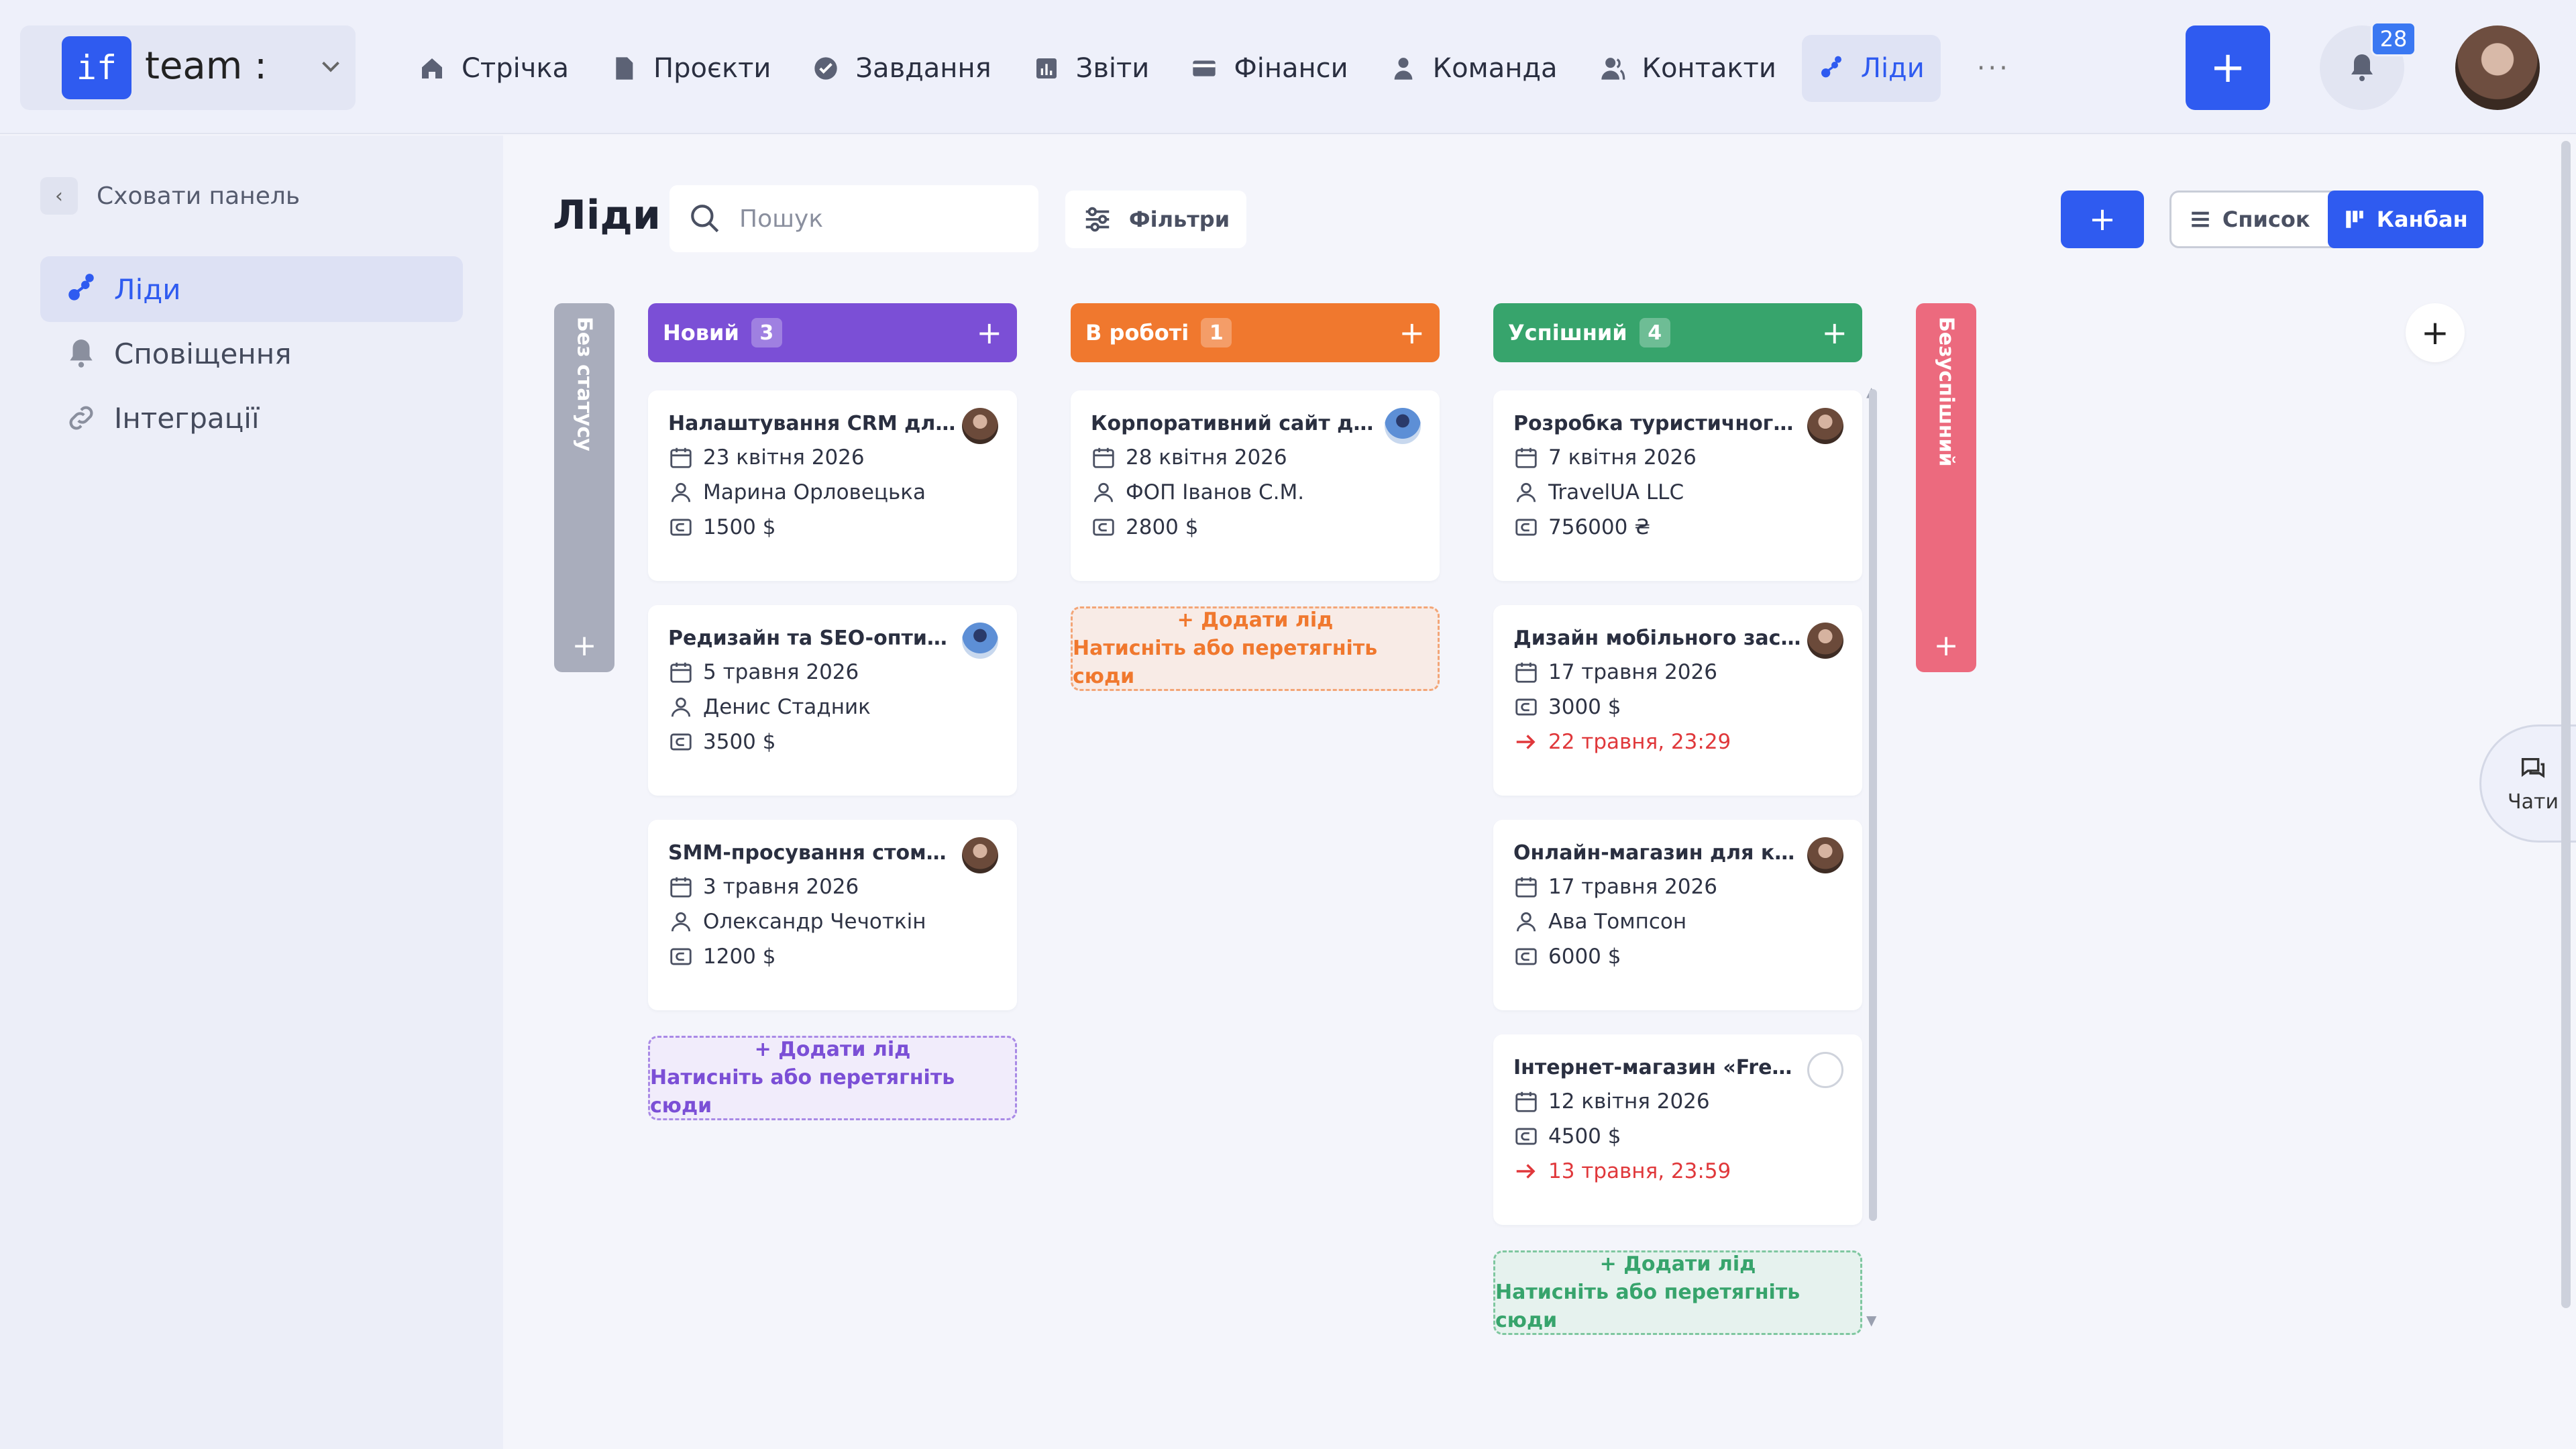 Image resolution: width=2576 pixels, height=1449 pixels. I want to click on column-header: Успішний 4 +, so click(1677, 332).